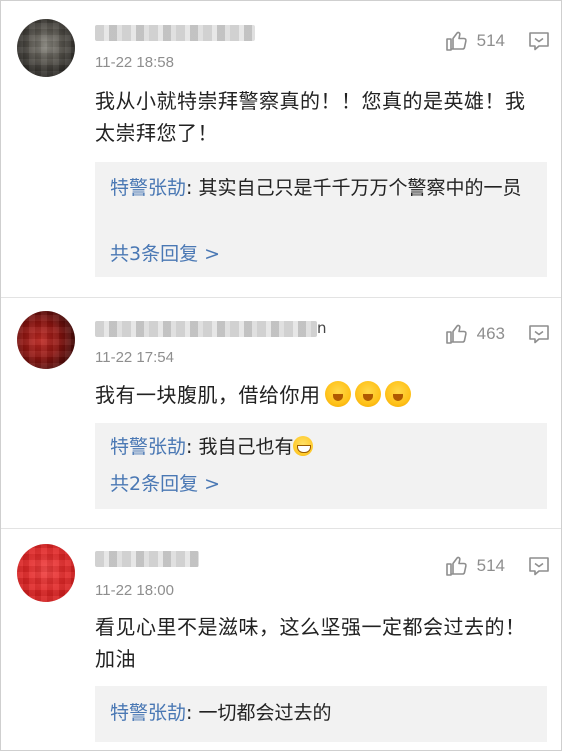  Describe the element at coordinates (322, 447) in the screenshot. I see `reply-content: 特警张劼: 我自己也有` at that location.